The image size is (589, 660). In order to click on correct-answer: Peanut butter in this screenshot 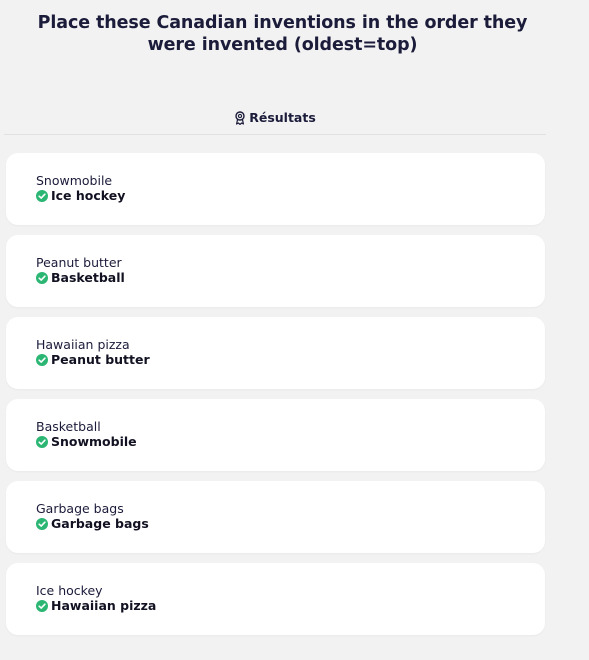, I will do `click(93, 359)`.